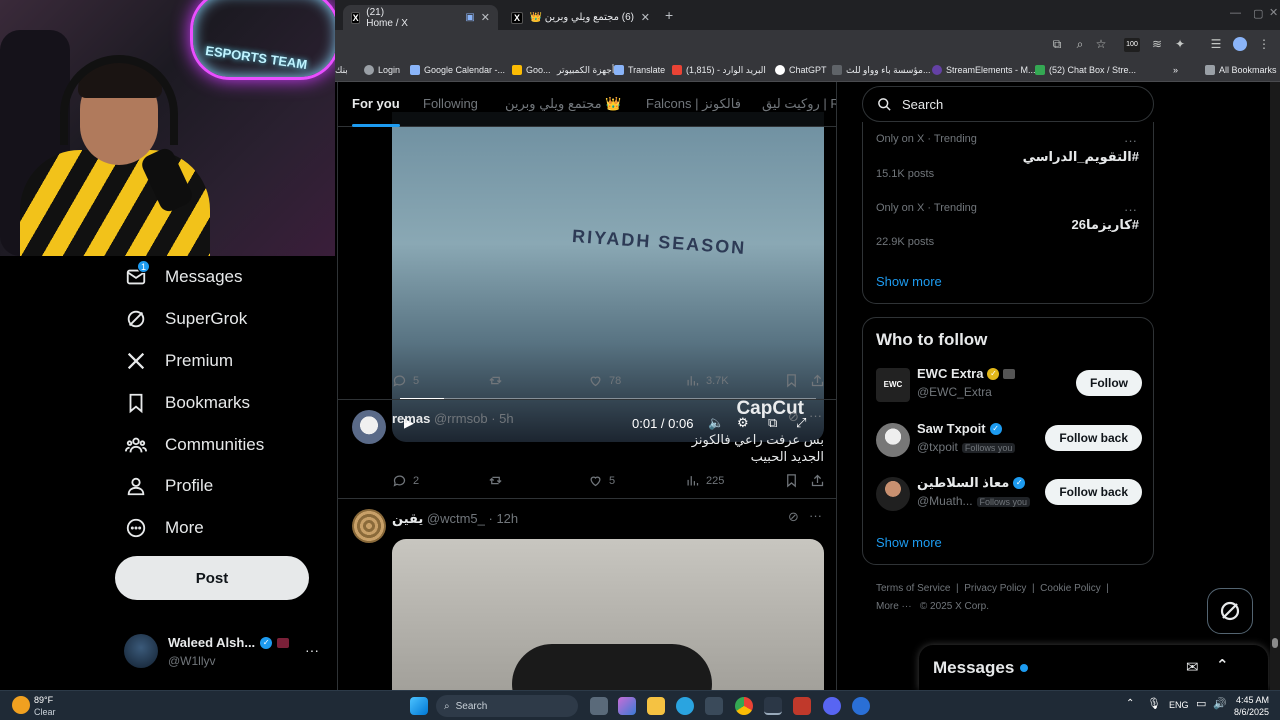  I want to click on volume-icon: 🔊, so click(1220, 703).